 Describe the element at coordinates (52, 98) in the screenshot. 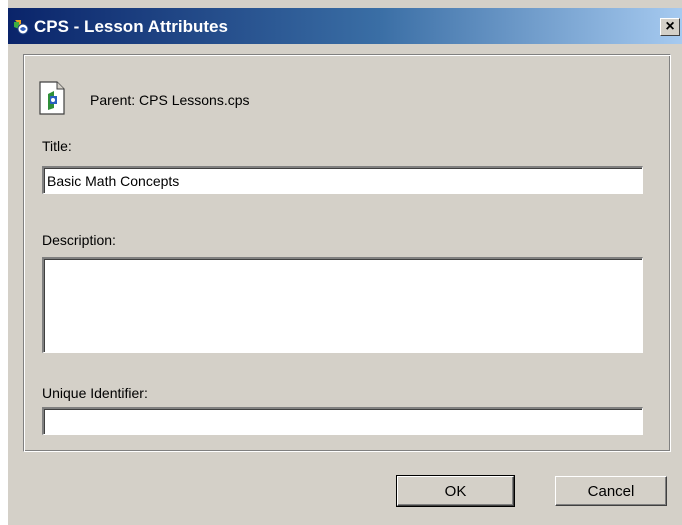

I see `document-icon` at that location.